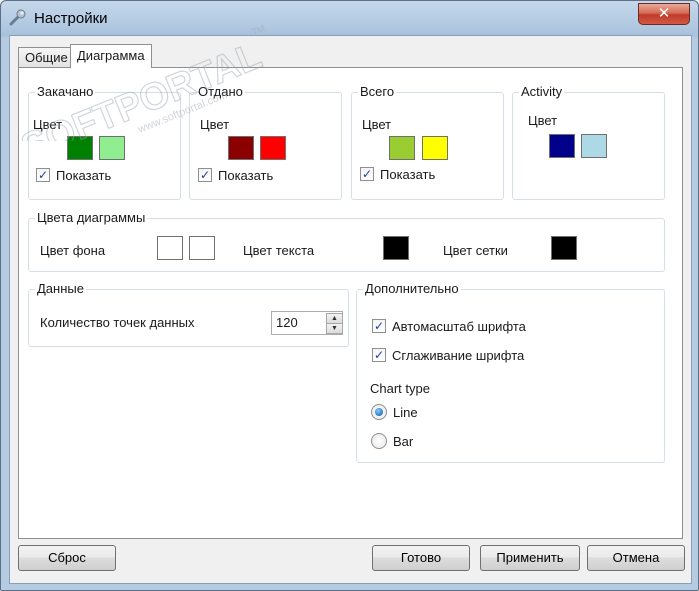  What do you see at coordinates (594, 146) in the screenshot?
I see `activity-color-2-swatch` at bounding box center [594, 146].